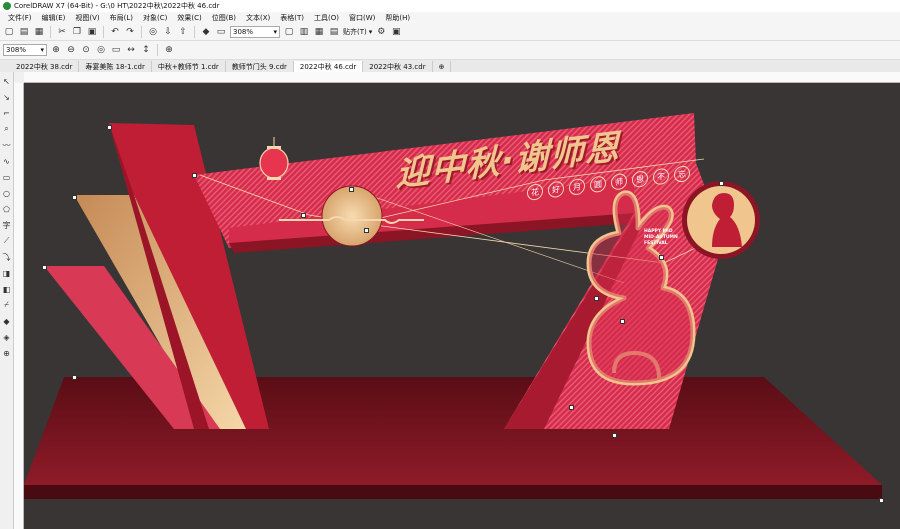 This screenshot has width=900, height=529. I want to click on search-content-icon: ◎, so click(153, 32).